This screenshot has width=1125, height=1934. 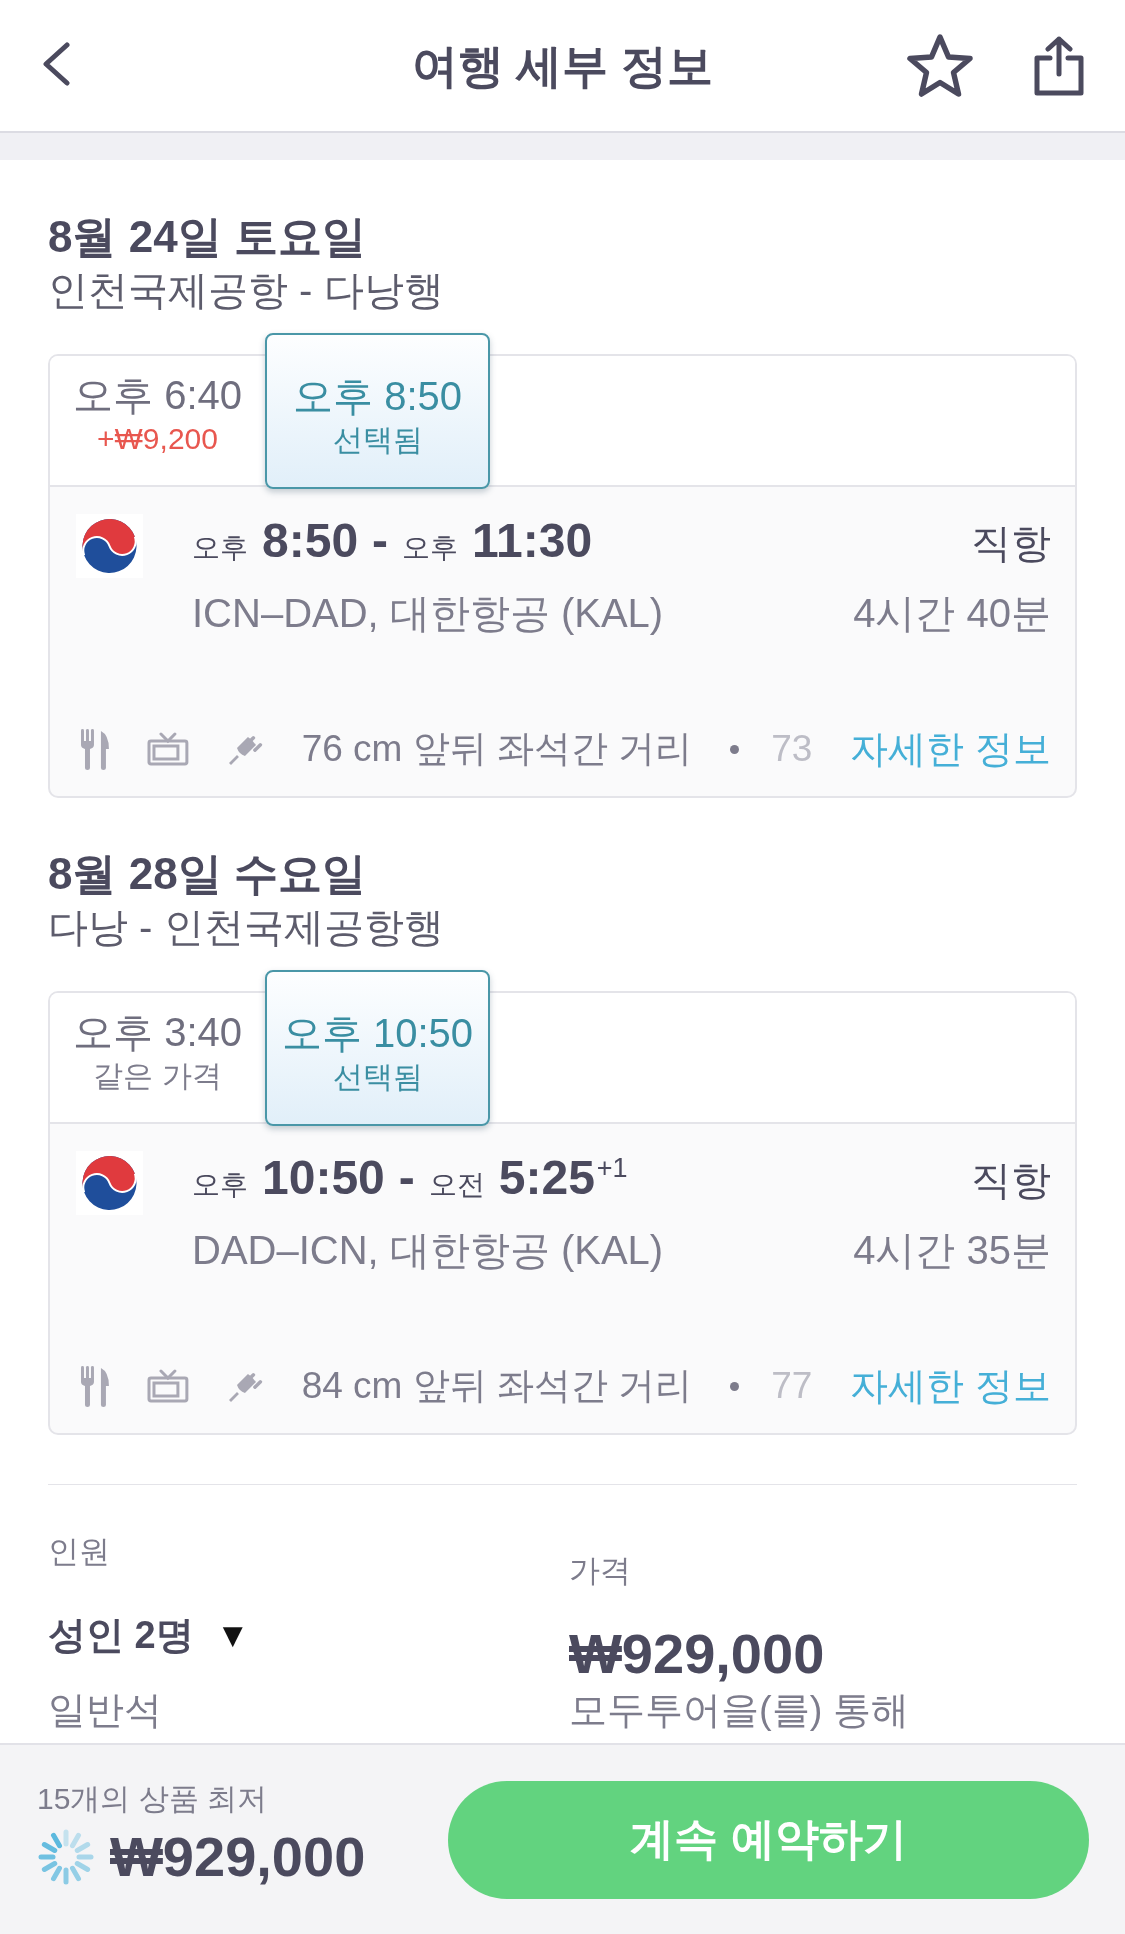 What do you see at coordinates (792, 1386) in the screenshot?
I see `truncated-text: 77` at bounding box center [792, 1386].